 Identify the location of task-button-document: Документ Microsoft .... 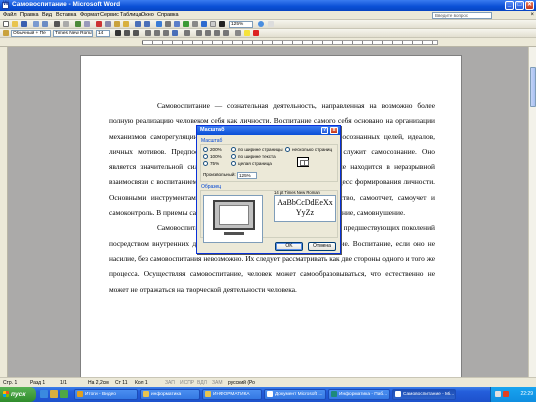
(295, 394).